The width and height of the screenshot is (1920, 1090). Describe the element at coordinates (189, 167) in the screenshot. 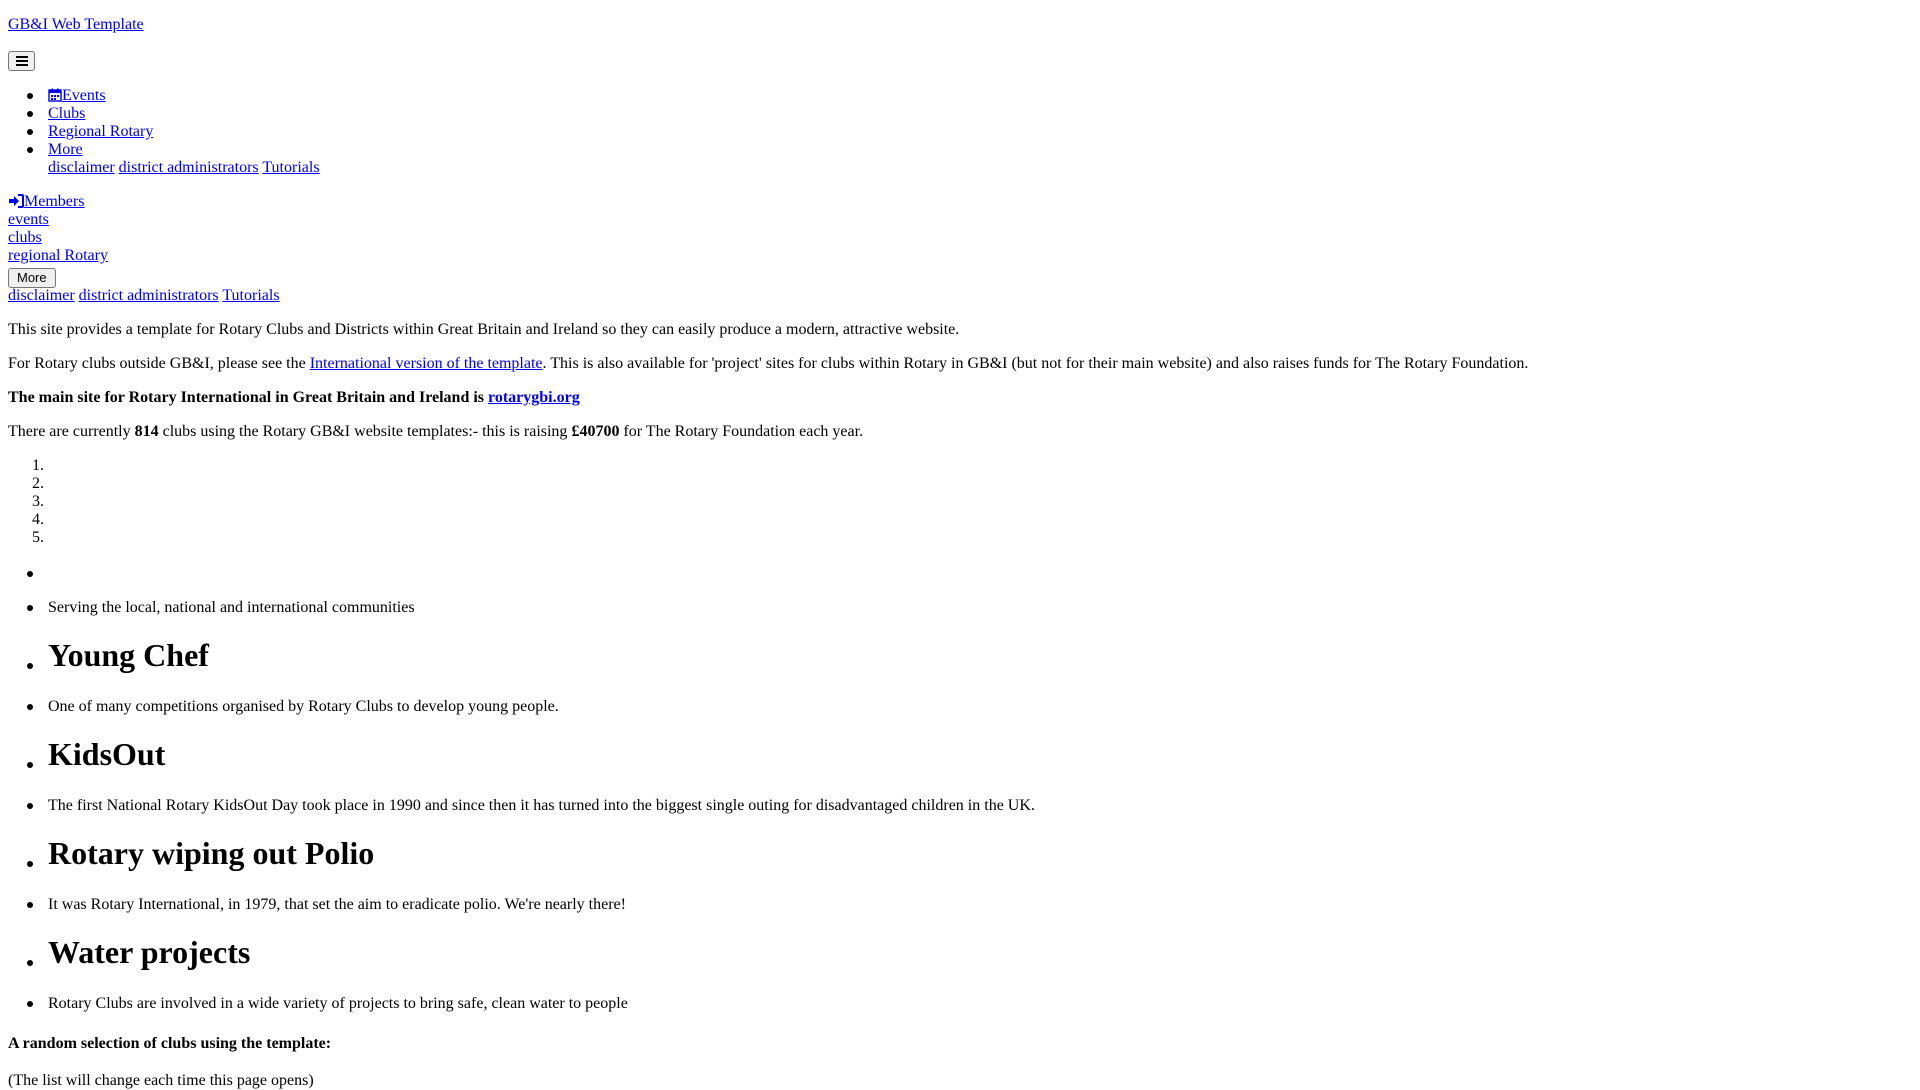

I see `submenu-link-district-administrators: district administrators` at that location.